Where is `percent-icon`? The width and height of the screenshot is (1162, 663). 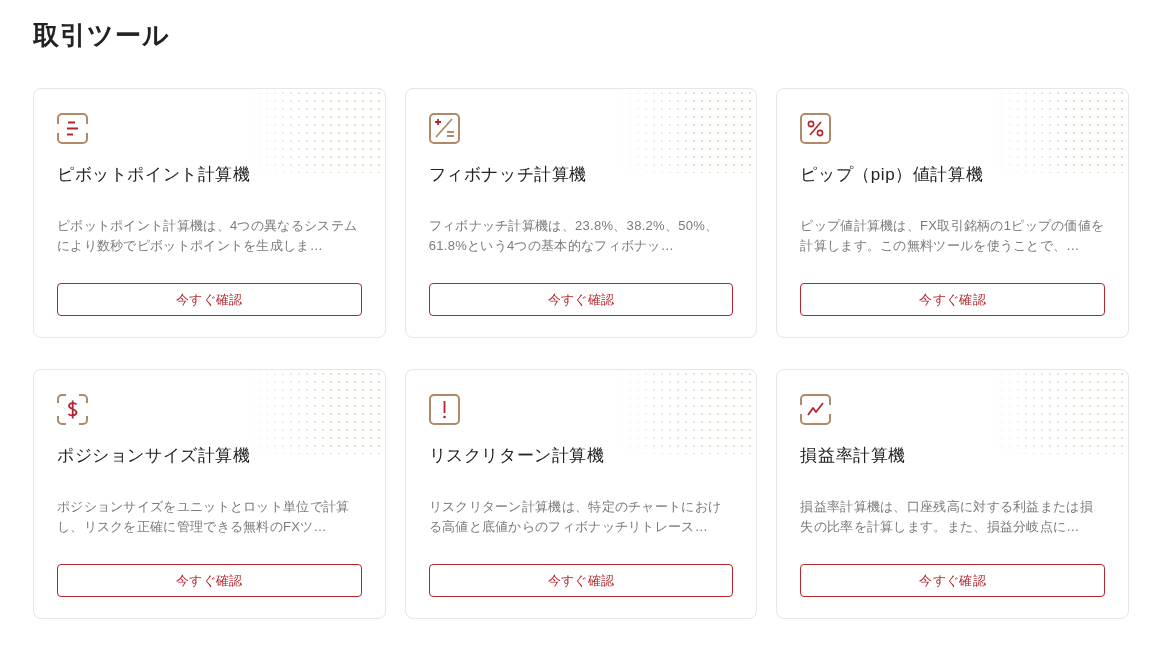
percent-icon is located at coordinates (816, 128).